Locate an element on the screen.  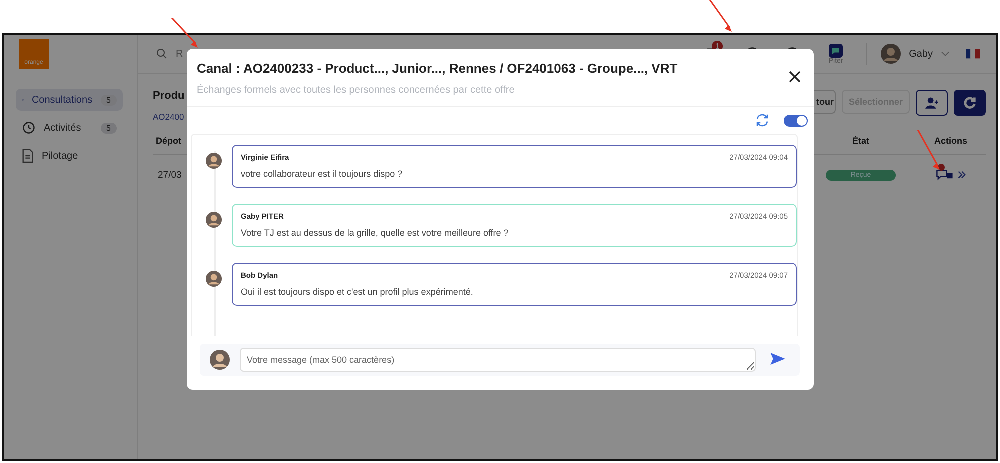
column-header: État is located at coordinates (860, 141).